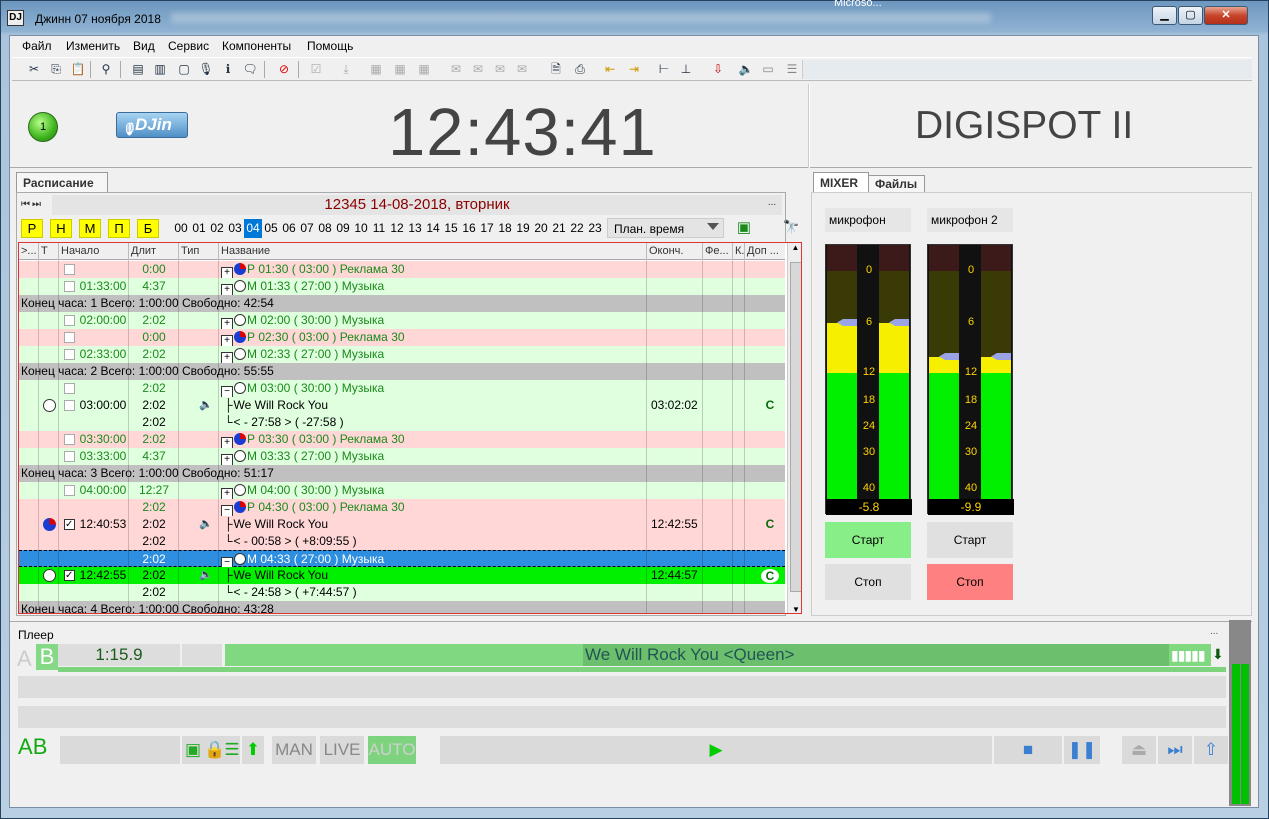 This screenshot has width=1269, height=819. Describe the element at coordinates (718, 69) in the screenshot. I see `export-icon: ⇩` at that location.